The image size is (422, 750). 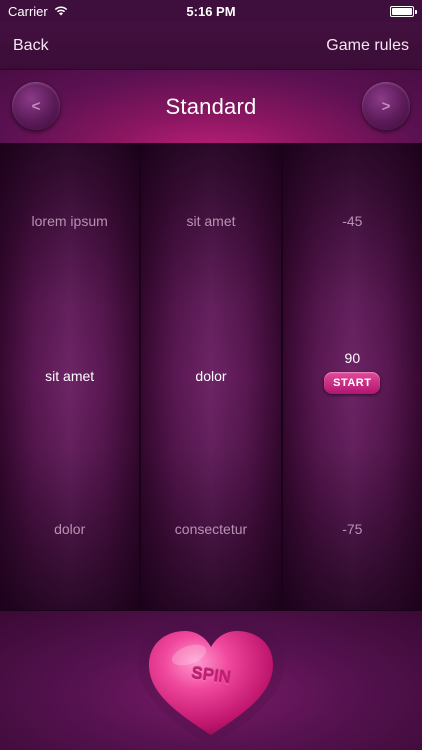 I want to click on wheel-item-bottom: dolor, so click(x=70, y=529).